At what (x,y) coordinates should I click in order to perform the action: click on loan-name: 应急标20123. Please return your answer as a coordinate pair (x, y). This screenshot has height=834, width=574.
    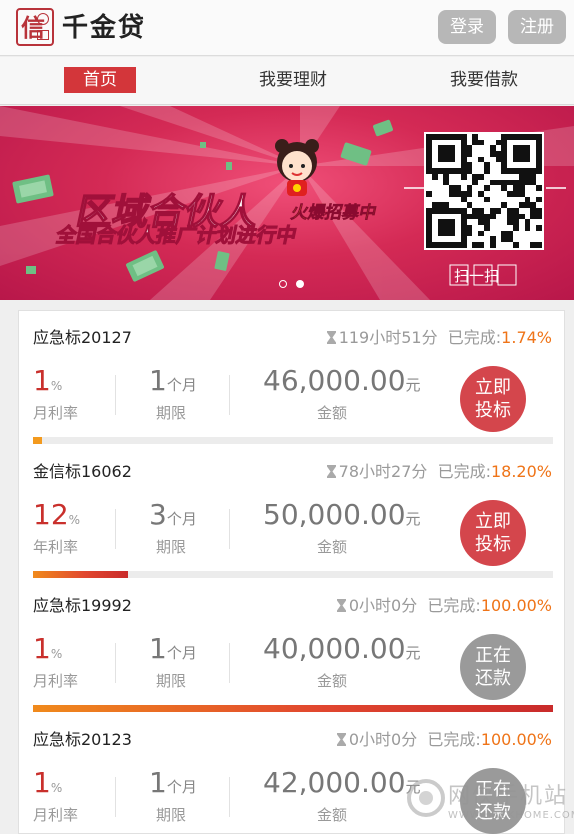
    Looking at the image, I should click on (82, 739).